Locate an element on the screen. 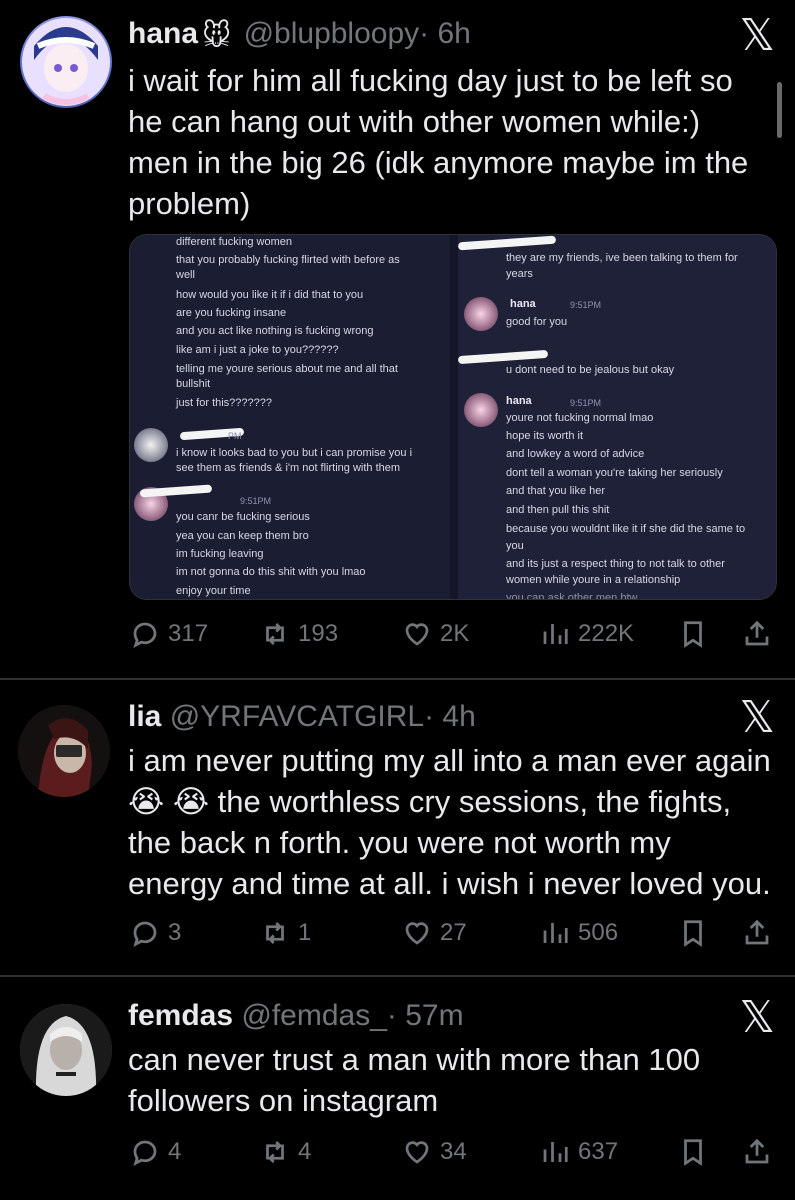  chat-message: bullshit is located at coordinates (193, 384).